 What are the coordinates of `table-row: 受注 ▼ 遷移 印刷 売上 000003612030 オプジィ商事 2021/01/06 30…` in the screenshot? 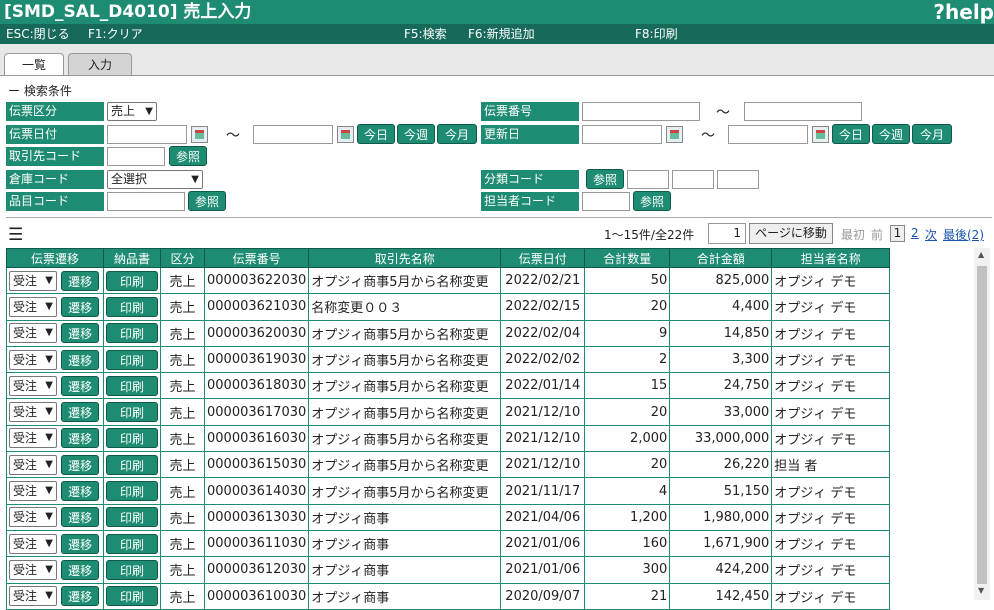 It's located at (448, 570).